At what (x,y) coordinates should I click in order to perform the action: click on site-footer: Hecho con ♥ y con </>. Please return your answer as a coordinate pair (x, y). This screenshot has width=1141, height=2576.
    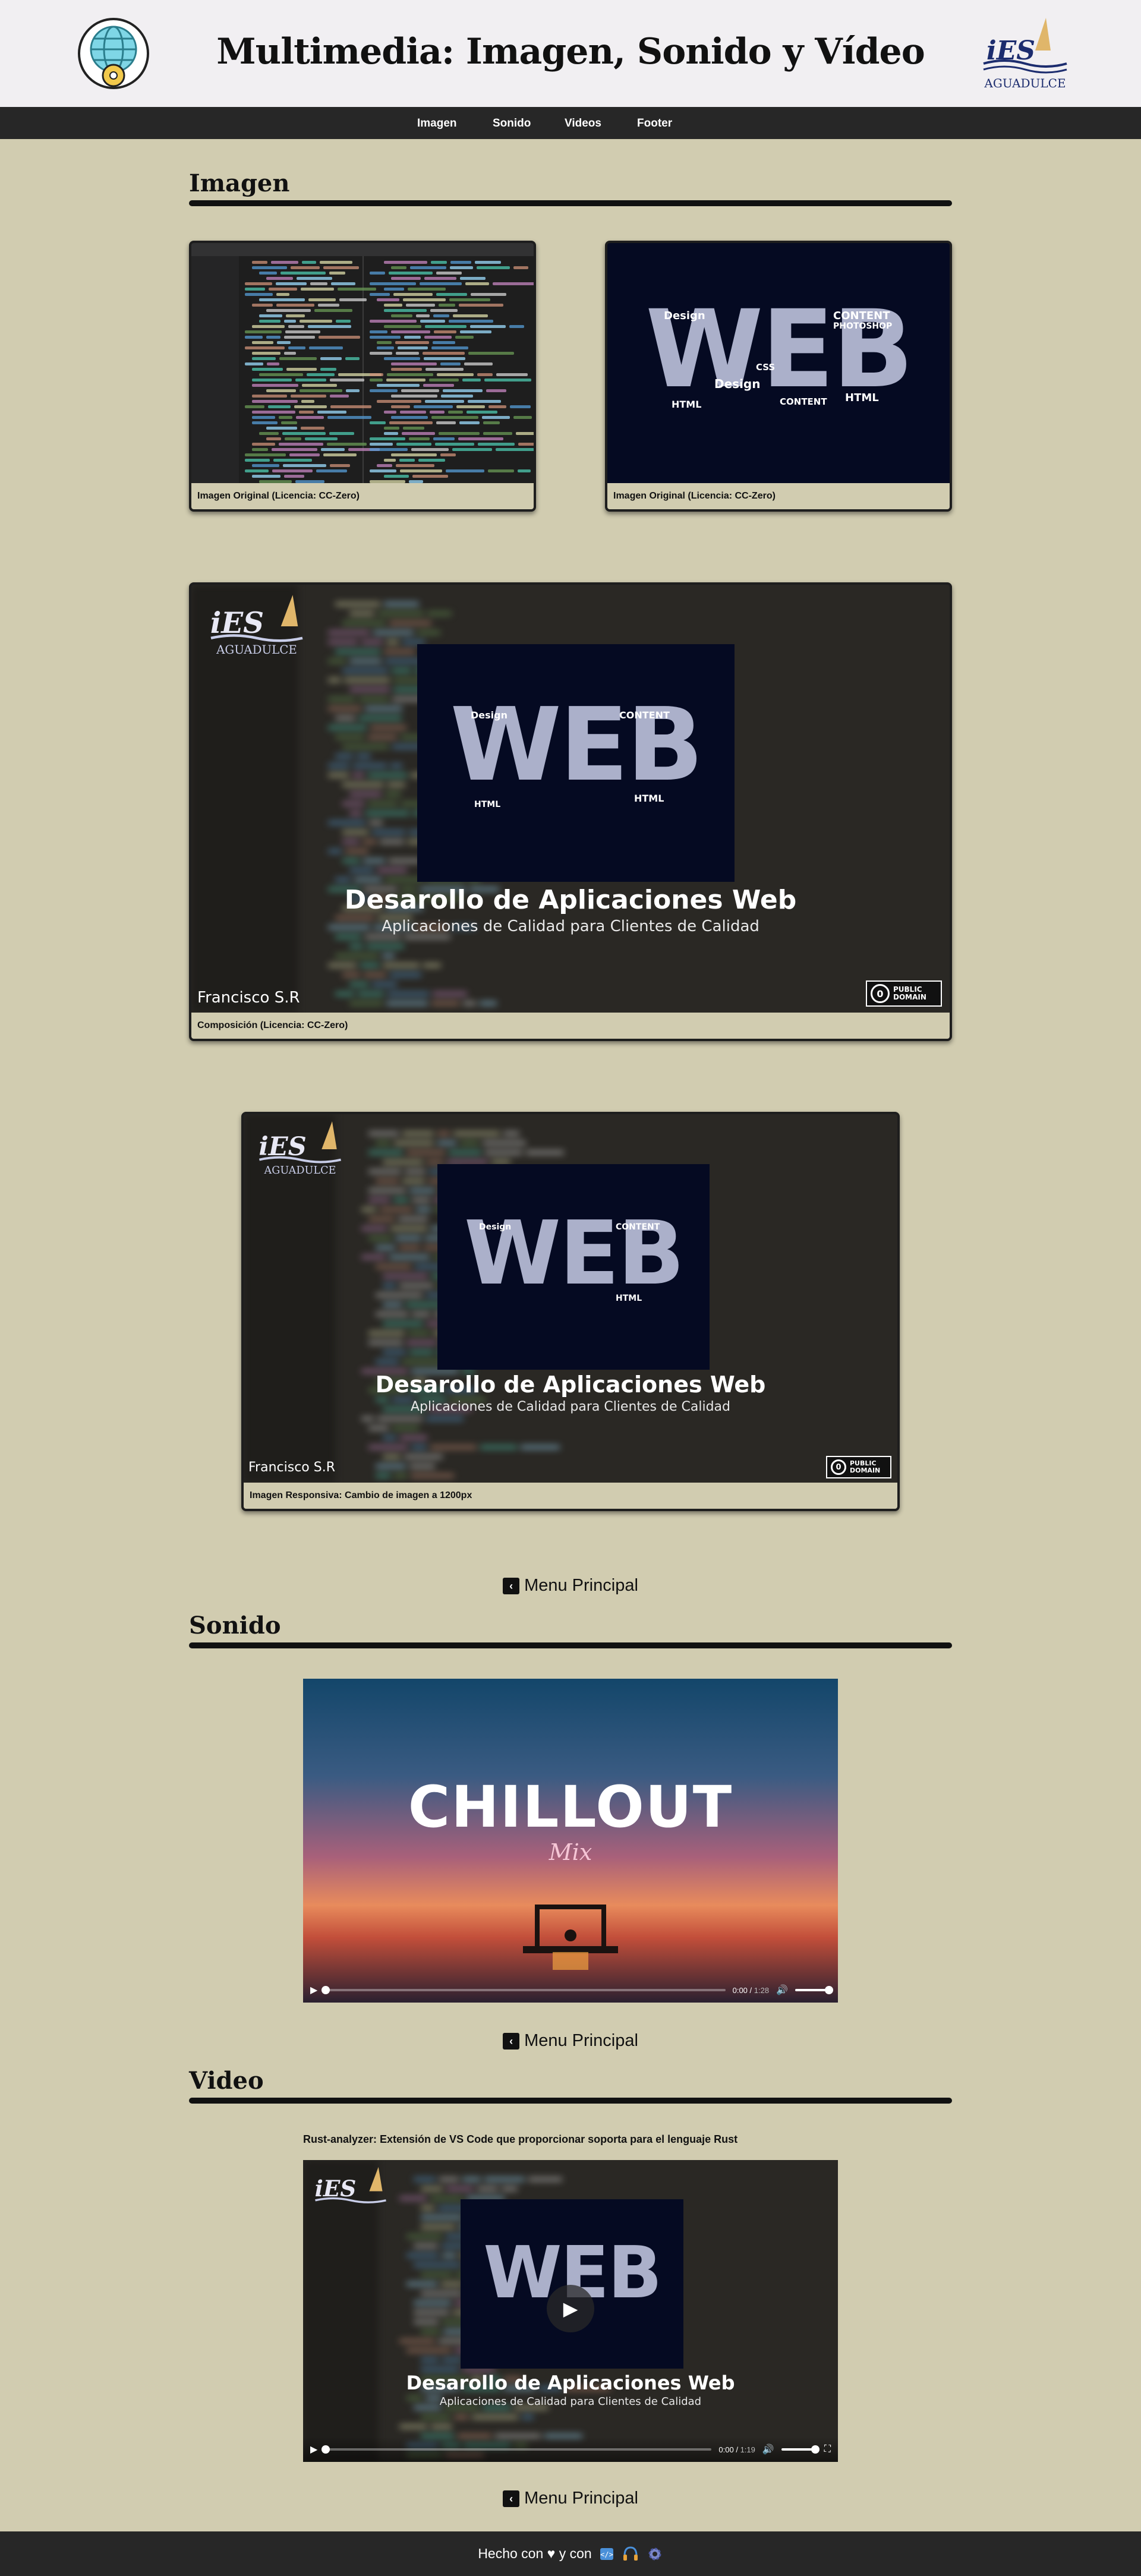
    Looking at the image, I should click on (570, 2554).